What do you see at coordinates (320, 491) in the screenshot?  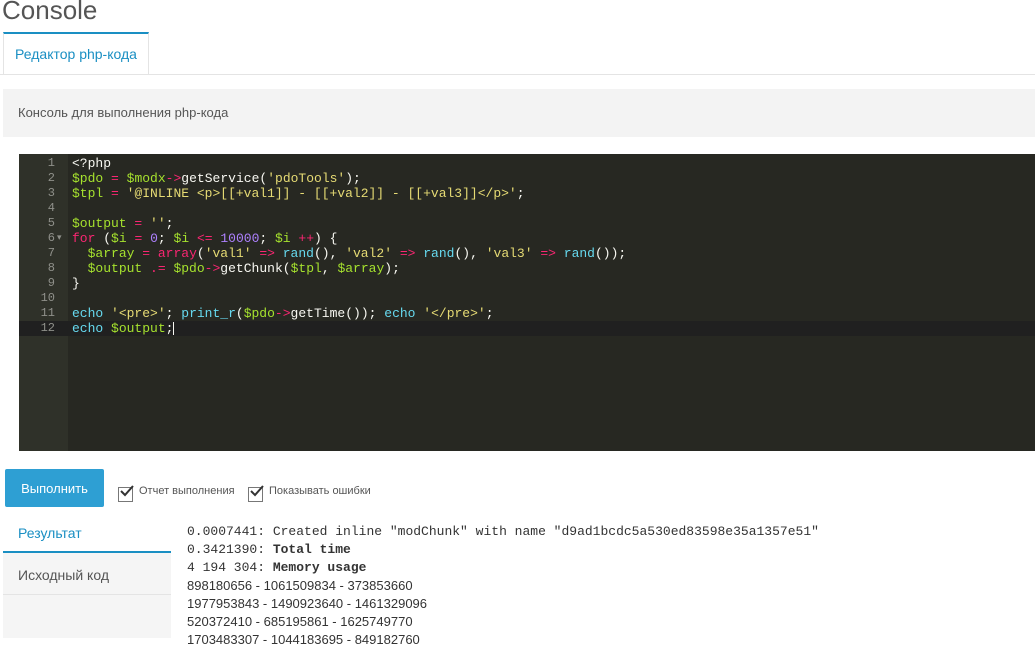 I see `errors-checkbox-label: Показывать ошибки` at bounding box center [320, 491].